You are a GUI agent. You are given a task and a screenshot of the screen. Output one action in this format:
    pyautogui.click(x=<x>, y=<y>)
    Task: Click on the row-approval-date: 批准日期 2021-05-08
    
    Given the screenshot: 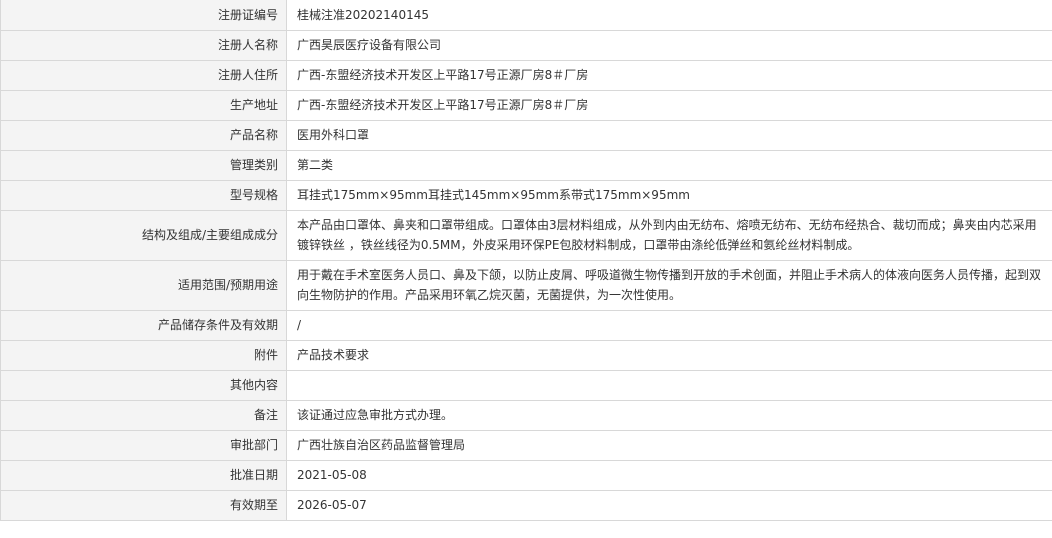 What is the action you would take?
    pyautogui.click(x=526, y=475)
    